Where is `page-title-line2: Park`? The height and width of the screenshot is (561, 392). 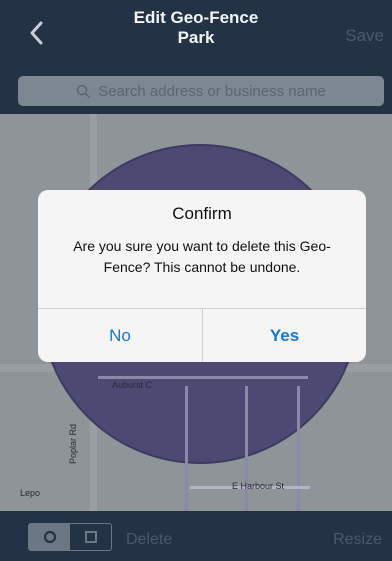
page-title-line2: Park is located at coordinates (196, 37).